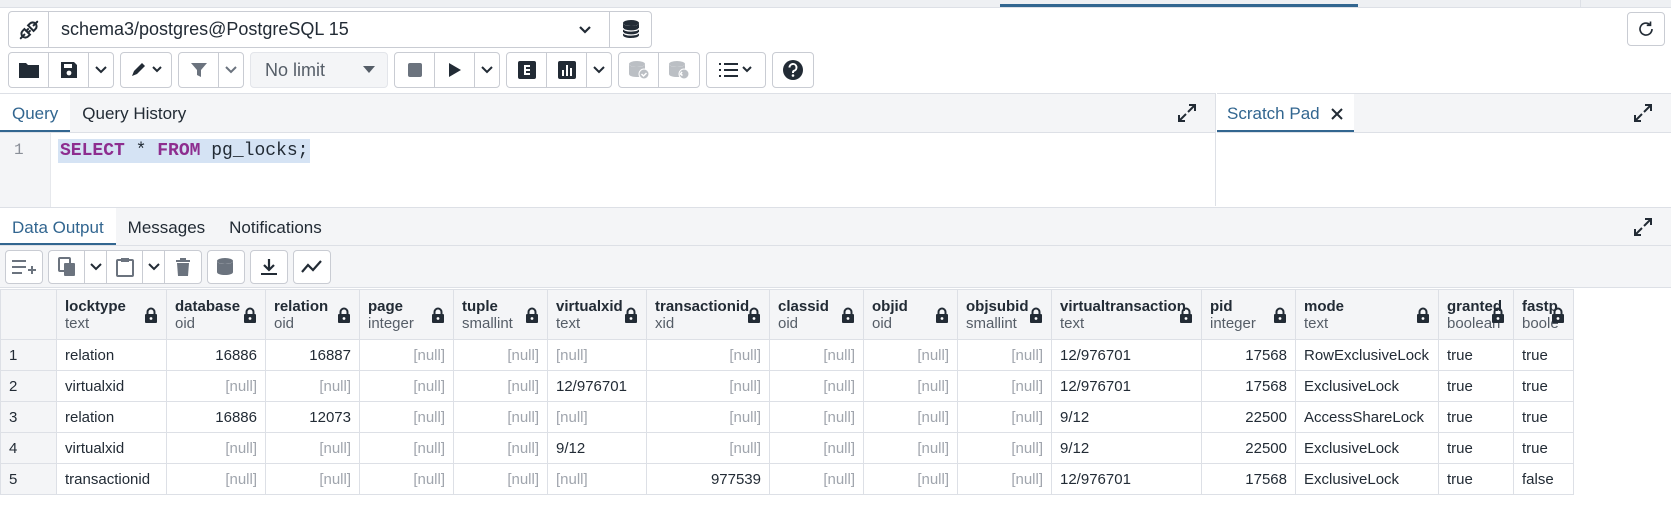 This screenshot has width=1671, height=513. I want to click on help-button, so click(793, 70).